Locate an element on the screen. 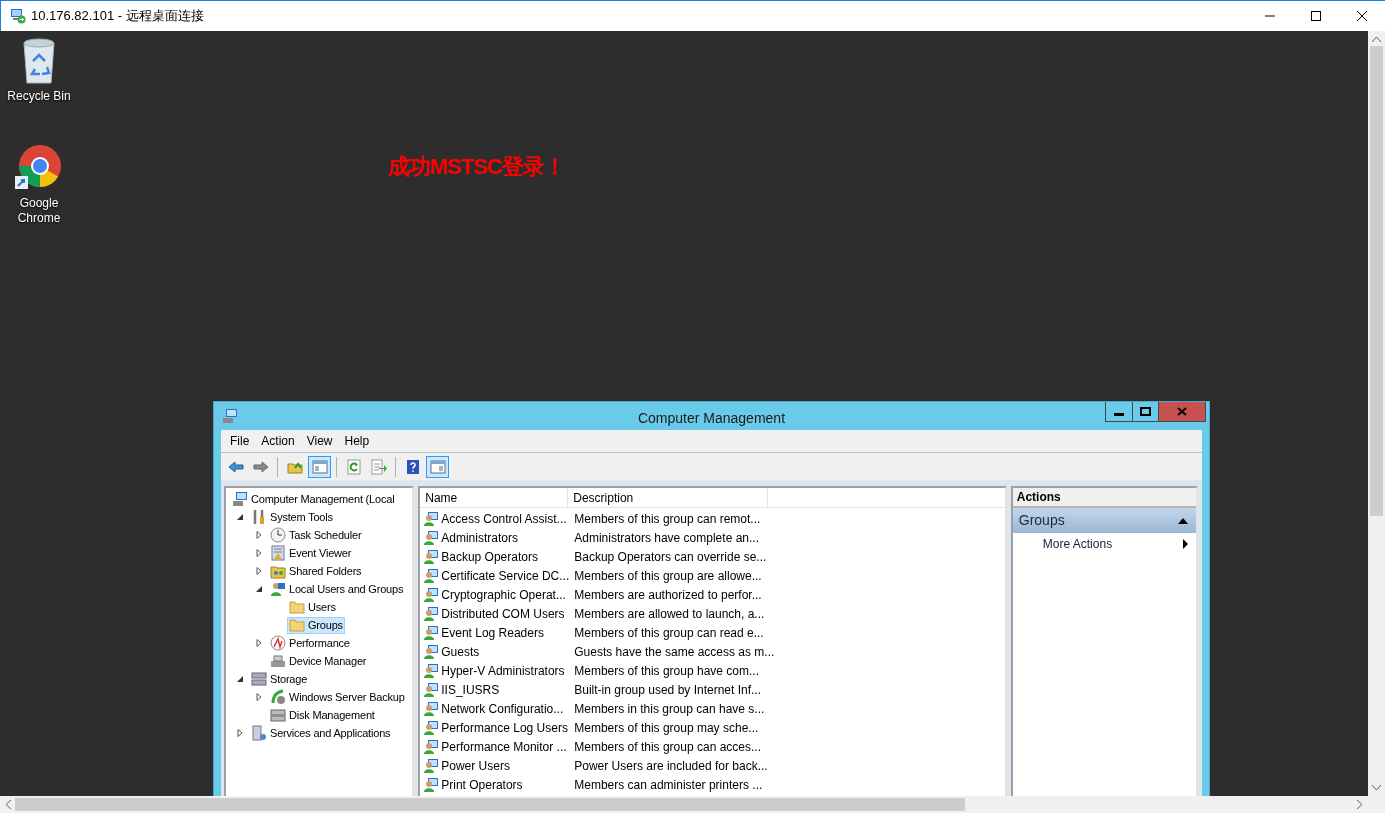 Image resolution: width=1385 pixels, height=813 pixels. menu-item: Action is located at coordinates (278, 441).